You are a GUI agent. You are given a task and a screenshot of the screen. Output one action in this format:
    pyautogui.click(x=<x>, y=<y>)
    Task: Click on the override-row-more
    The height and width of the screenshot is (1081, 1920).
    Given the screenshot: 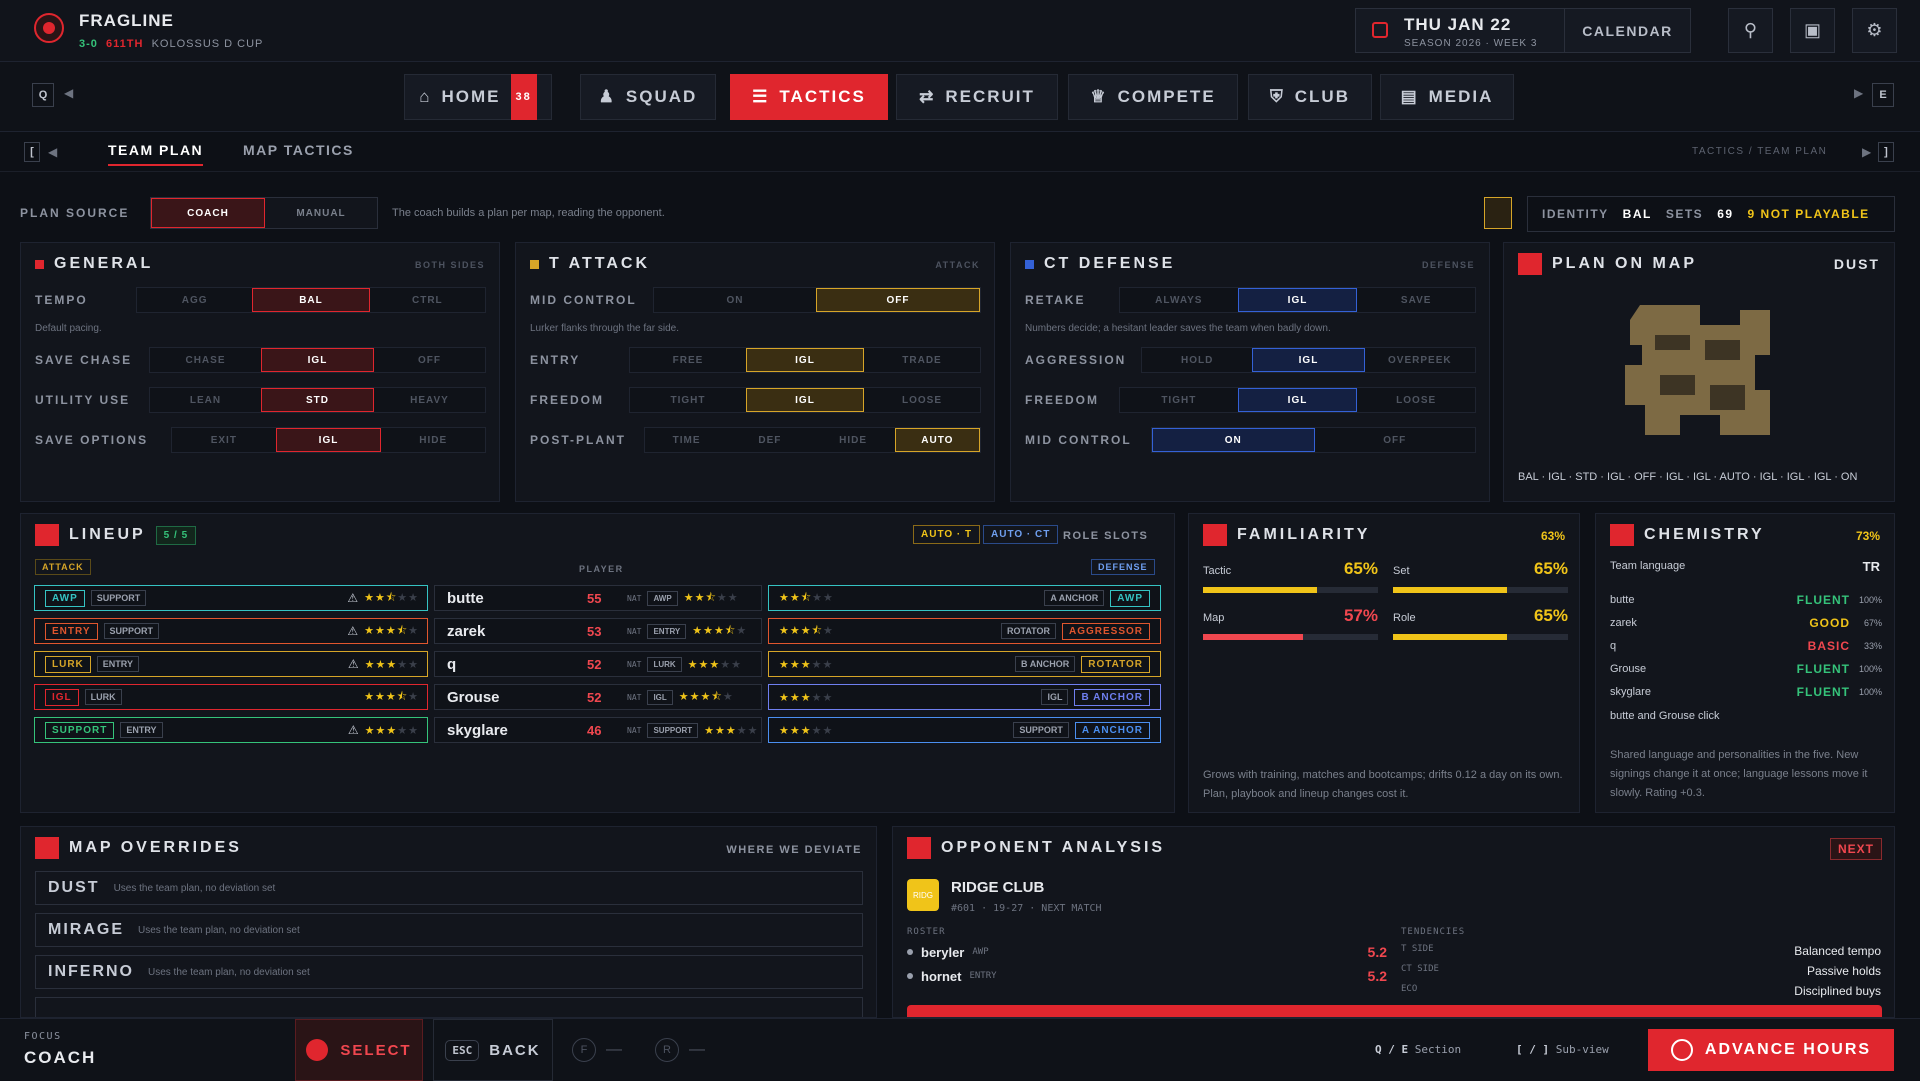 What is the action you would take?
    pyautogui.click(x=449, y=1007)
    